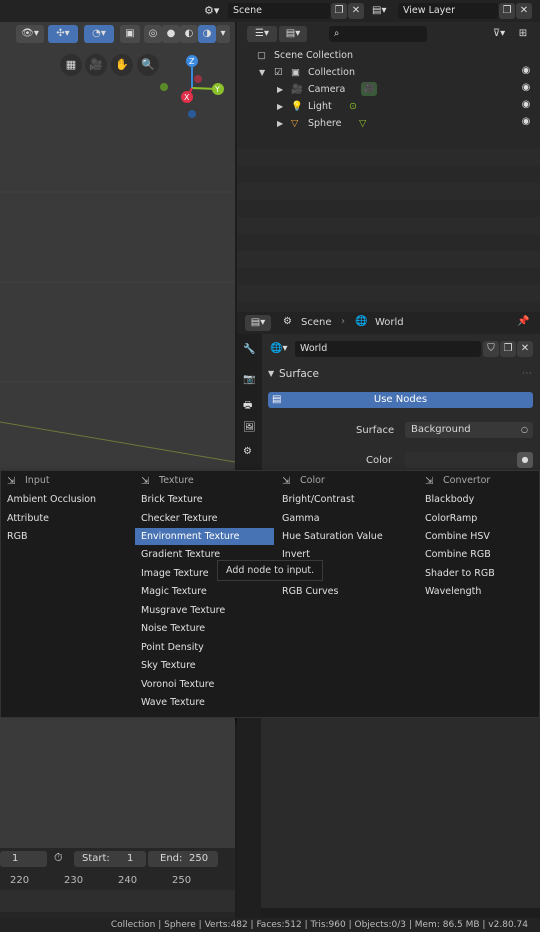 The image size is (540, 932). I want to click on shading-options-icon: ▾, so click(223, 34).